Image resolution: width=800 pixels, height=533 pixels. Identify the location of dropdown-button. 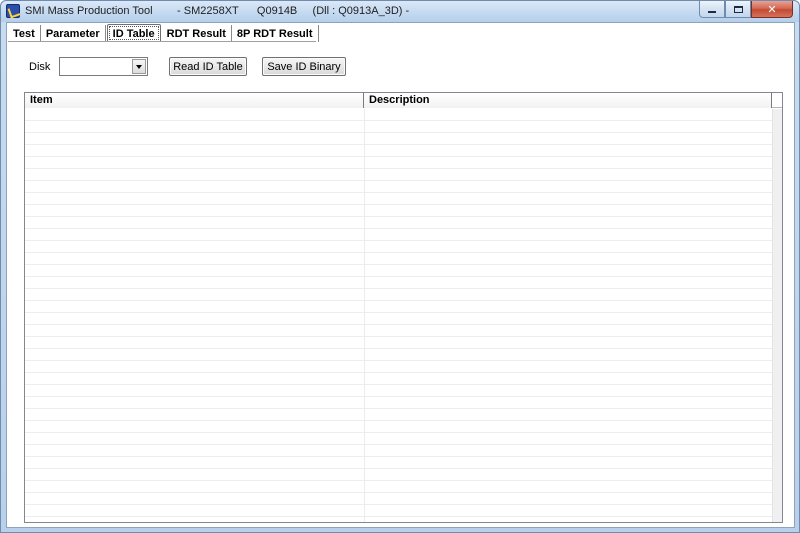
(139, 66).